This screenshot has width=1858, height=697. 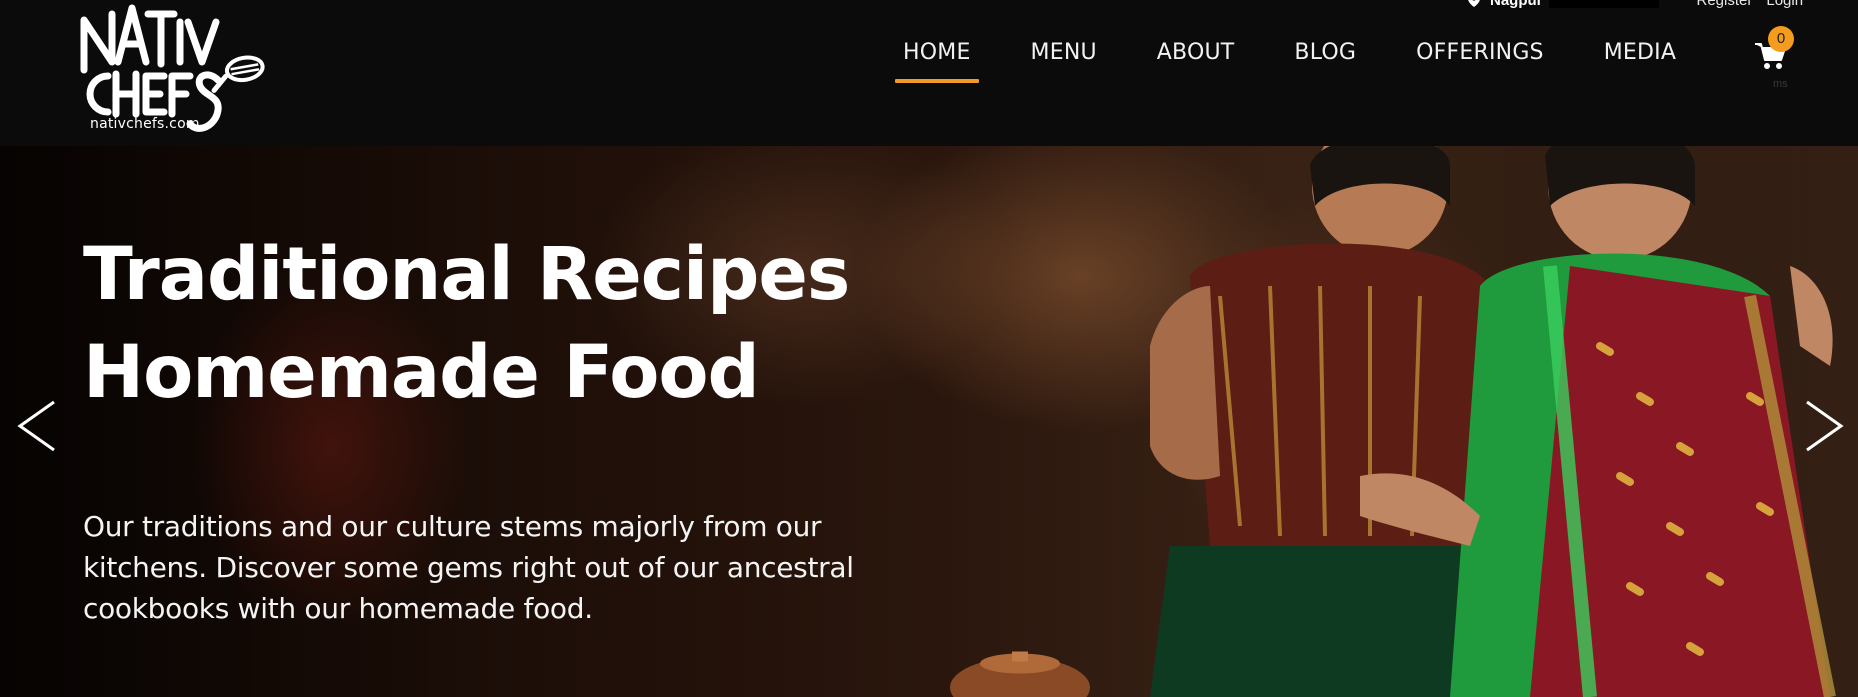 I want to click on nav-about: ABOUT, so click(x=1196, y=53).